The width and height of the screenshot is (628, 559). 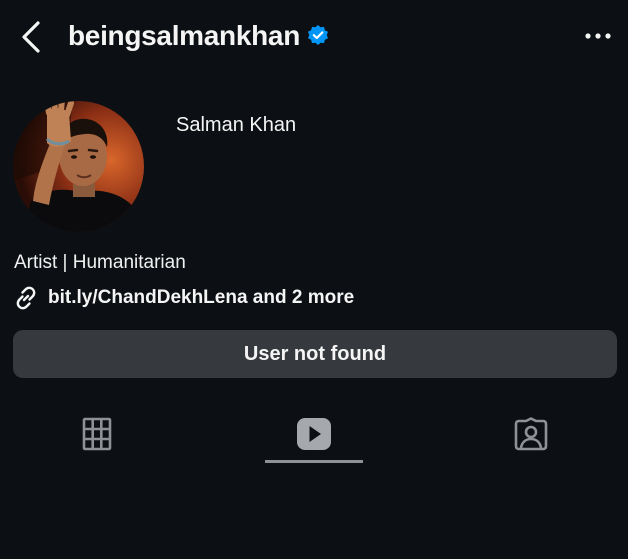 I want to click on reels-play-icon, so click(x=314, y=434).